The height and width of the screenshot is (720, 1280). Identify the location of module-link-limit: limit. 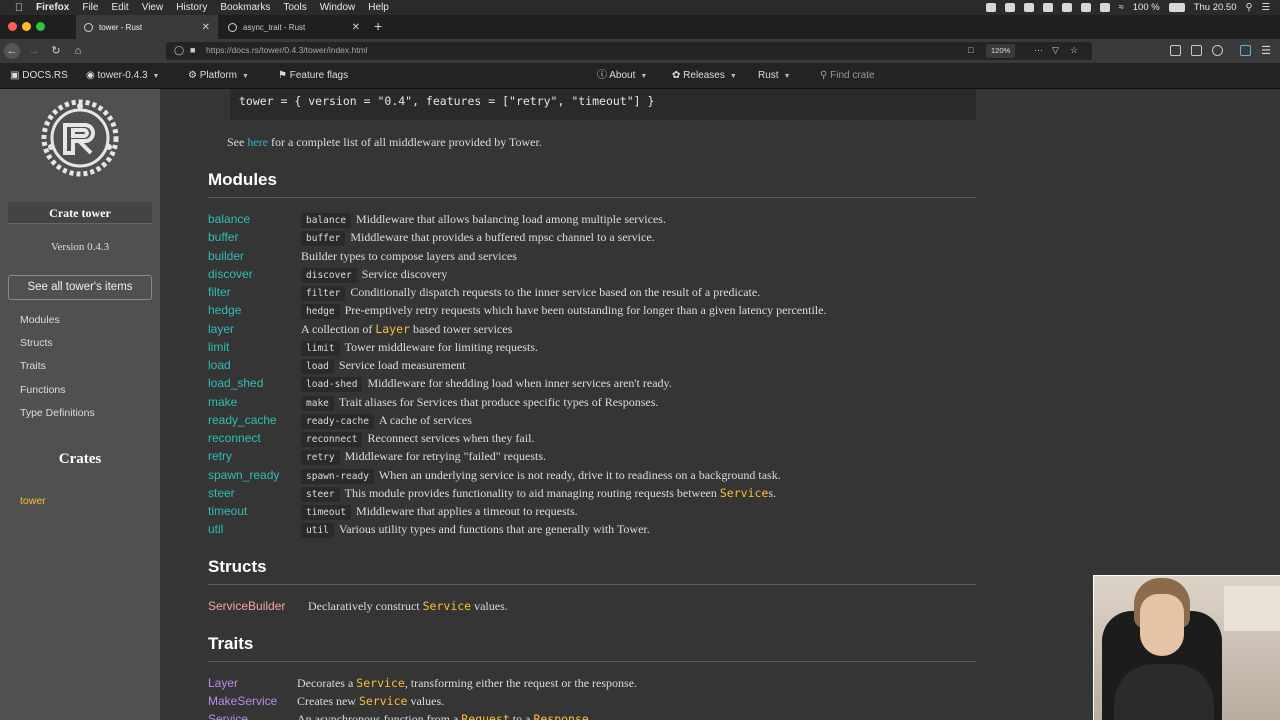
(218, 347).